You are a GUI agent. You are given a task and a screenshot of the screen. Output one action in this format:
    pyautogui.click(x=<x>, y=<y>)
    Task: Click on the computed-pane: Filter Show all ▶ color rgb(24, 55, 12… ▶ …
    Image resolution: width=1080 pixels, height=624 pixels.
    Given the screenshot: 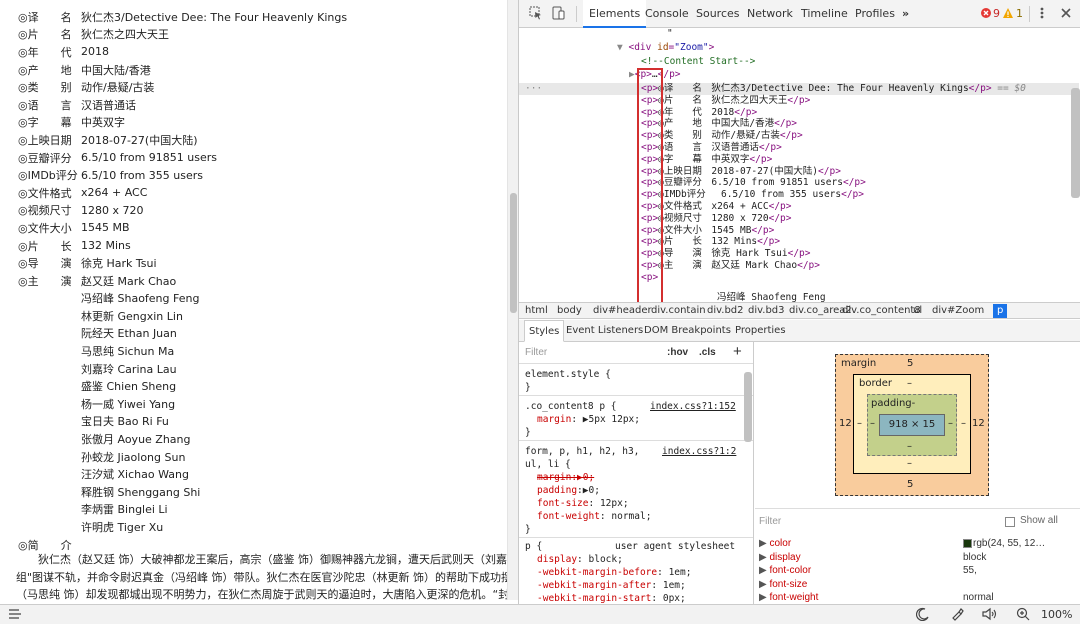 What is the action you would take?
    pyautogui.click(x=917, y=556)
    